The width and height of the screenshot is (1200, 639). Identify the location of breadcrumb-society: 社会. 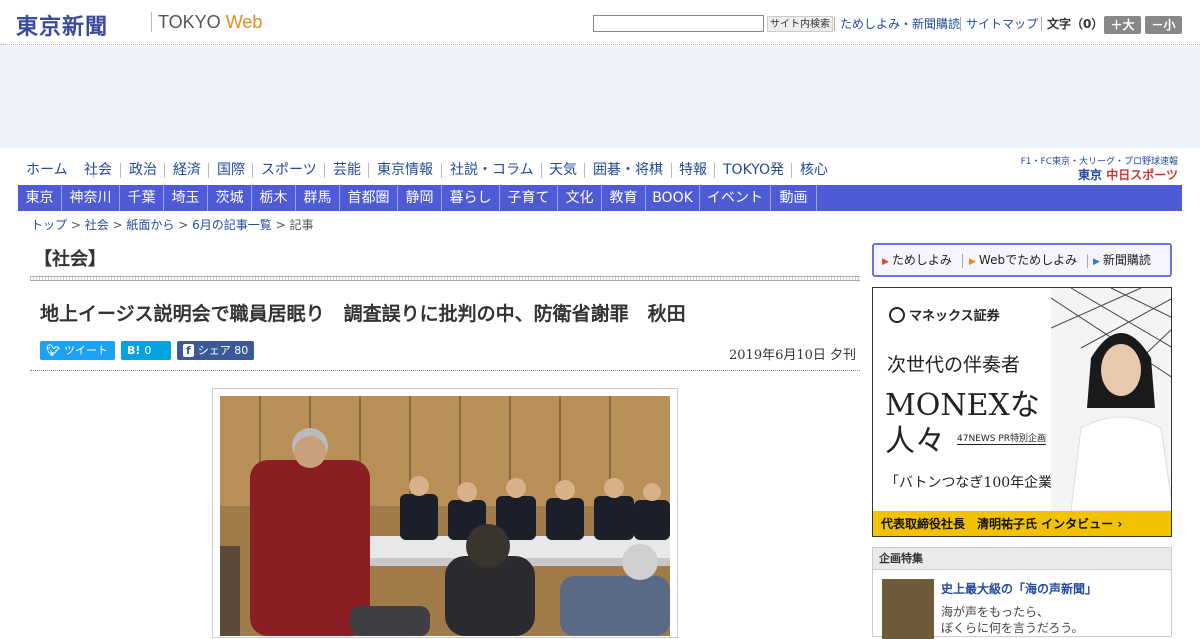
(97, 225).